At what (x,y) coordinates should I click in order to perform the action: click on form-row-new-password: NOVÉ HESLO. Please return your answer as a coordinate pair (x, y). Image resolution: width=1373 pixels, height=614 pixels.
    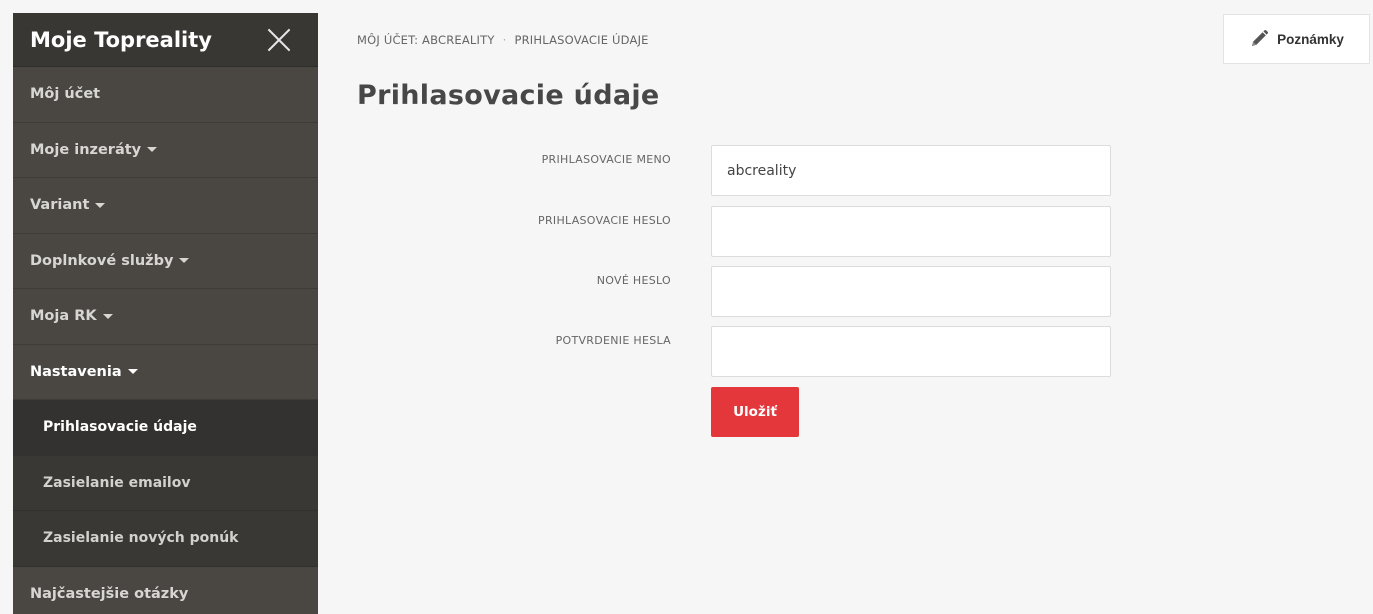
    Looking at the image, I should click on (755, 291).